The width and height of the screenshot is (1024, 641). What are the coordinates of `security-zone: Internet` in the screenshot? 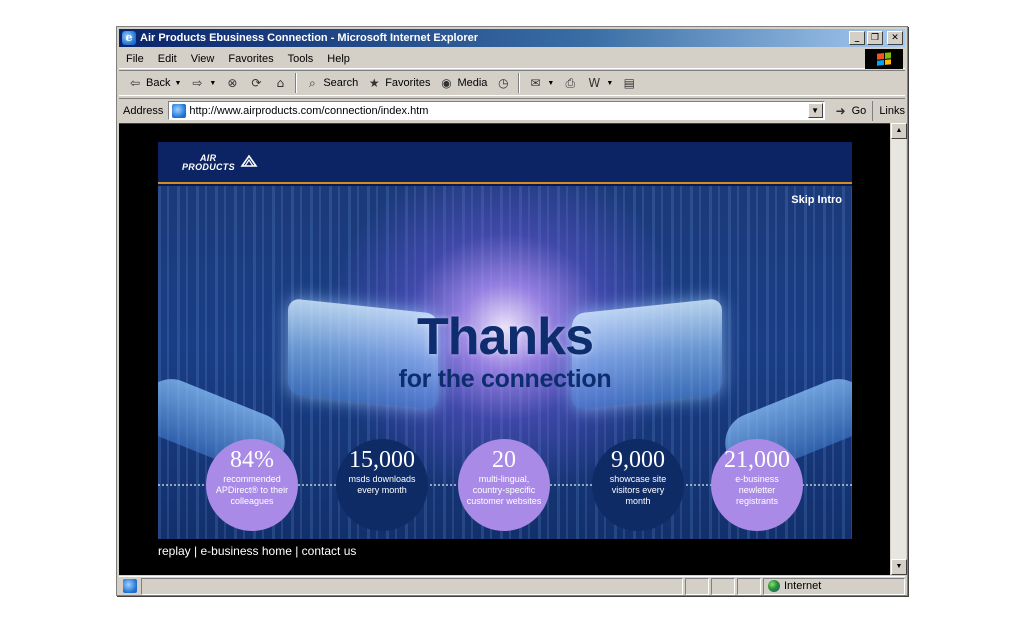 It's located at (834, 586).